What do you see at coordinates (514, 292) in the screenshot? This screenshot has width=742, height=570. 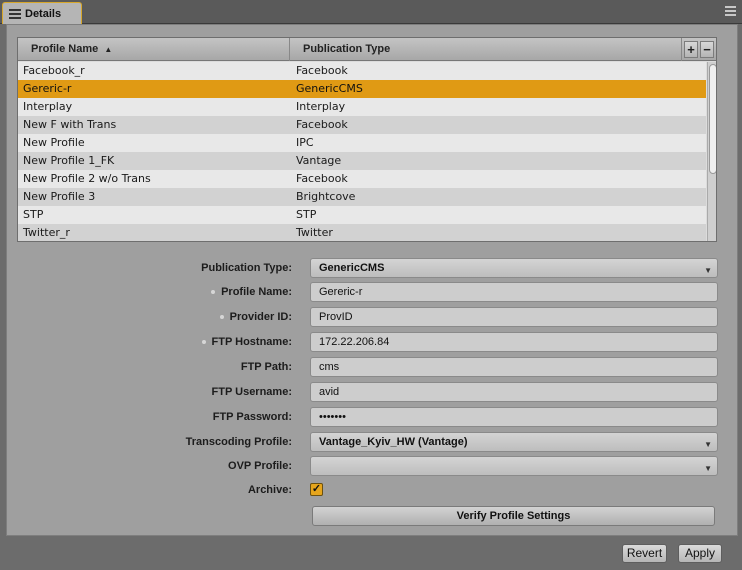 I see `profile-name-field: Gereric-r` at bounding box center [514, 292].